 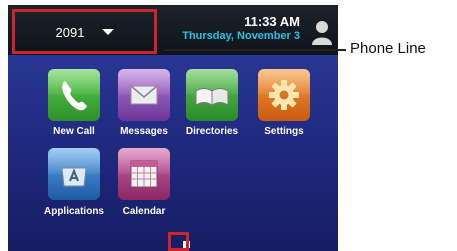 What do you see at coordinates (322, 32) in the screenshot?
I see `user-icon` at bounding box center [322, 32].